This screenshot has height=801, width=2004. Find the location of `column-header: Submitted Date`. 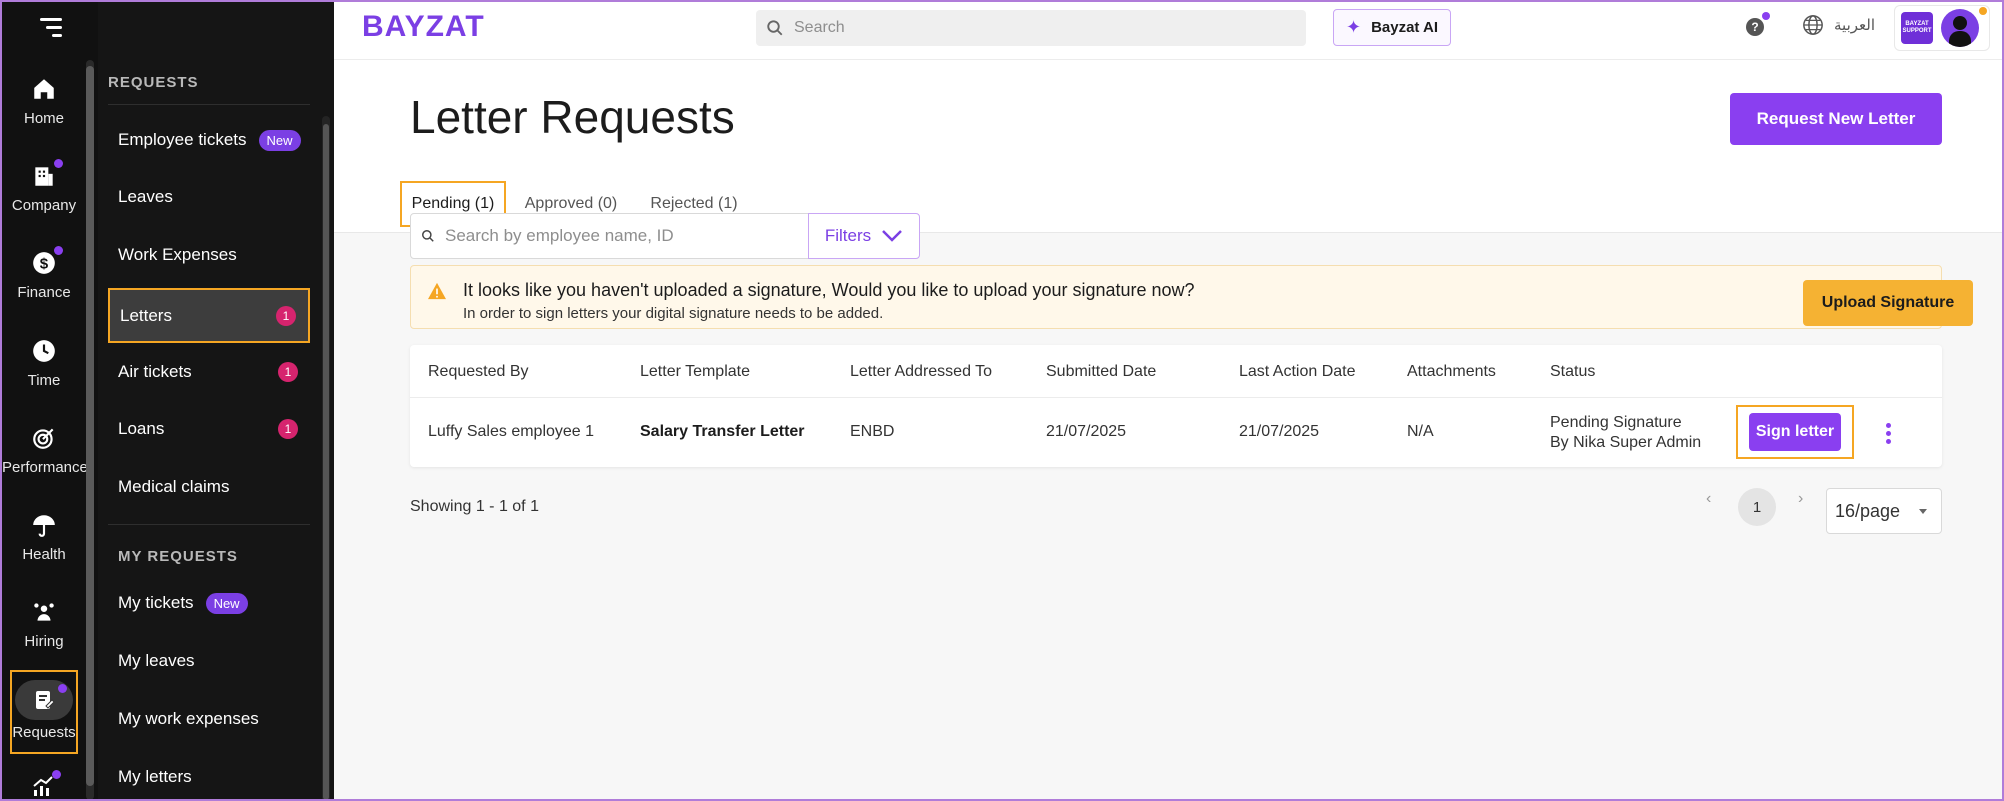

column-header: Submitted Date is located at coordinates (1101, 371).